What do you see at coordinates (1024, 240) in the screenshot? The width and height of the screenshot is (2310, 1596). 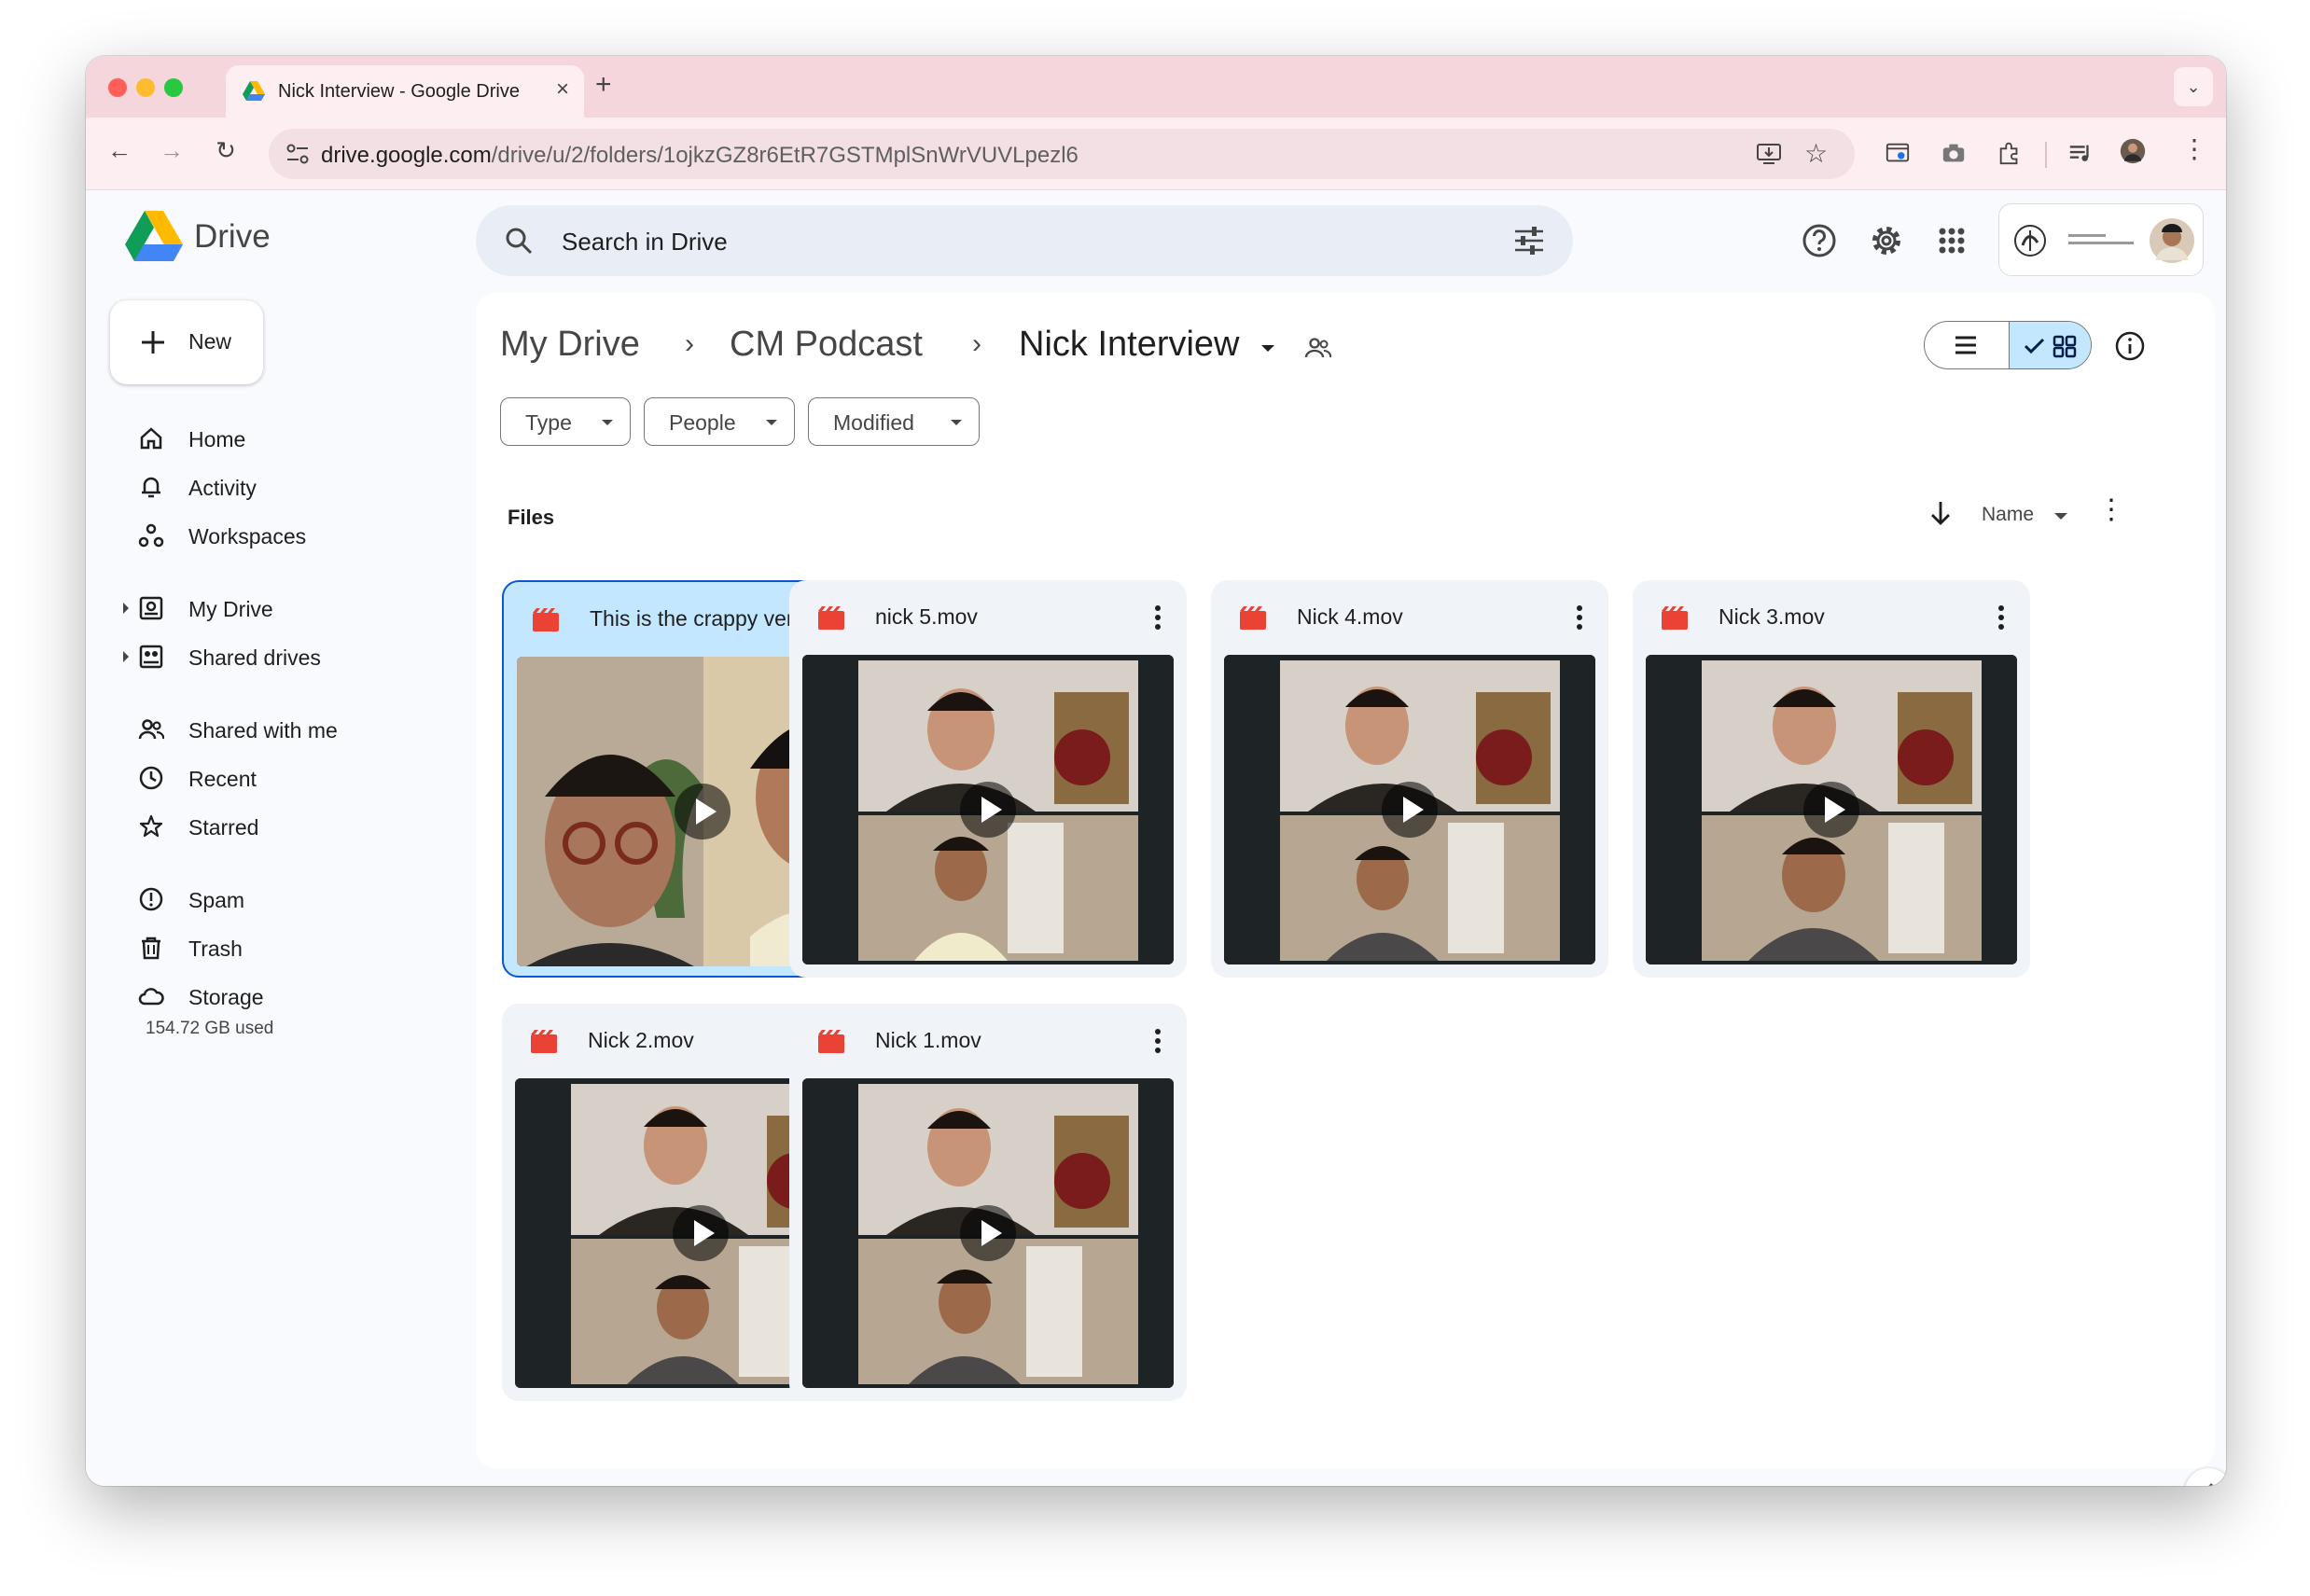 I see `search-bar: Search in Drive` at bounding box center [1024, 240].